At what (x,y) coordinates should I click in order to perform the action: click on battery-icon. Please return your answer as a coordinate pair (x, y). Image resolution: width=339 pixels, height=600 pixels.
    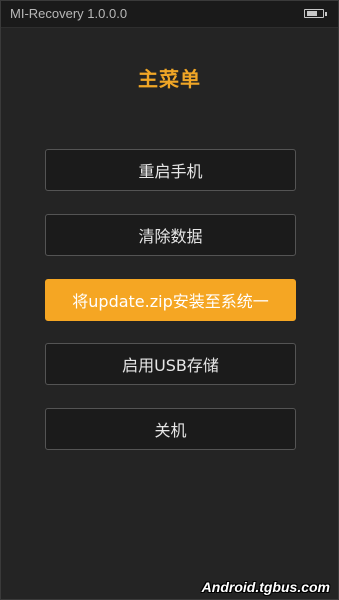
    Looking at the image, I should click on (315, 13).